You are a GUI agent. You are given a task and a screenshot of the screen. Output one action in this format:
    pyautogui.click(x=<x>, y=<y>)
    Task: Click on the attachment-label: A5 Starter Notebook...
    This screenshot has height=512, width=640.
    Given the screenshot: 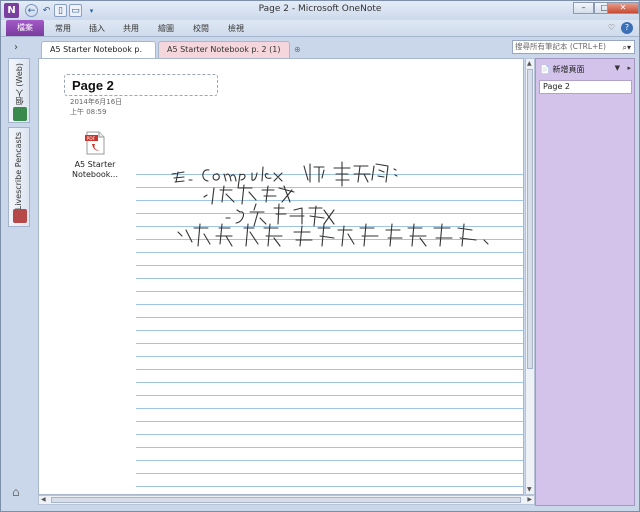 What is the action you would take?
    pyautogui.click(x=95, y=170)
    